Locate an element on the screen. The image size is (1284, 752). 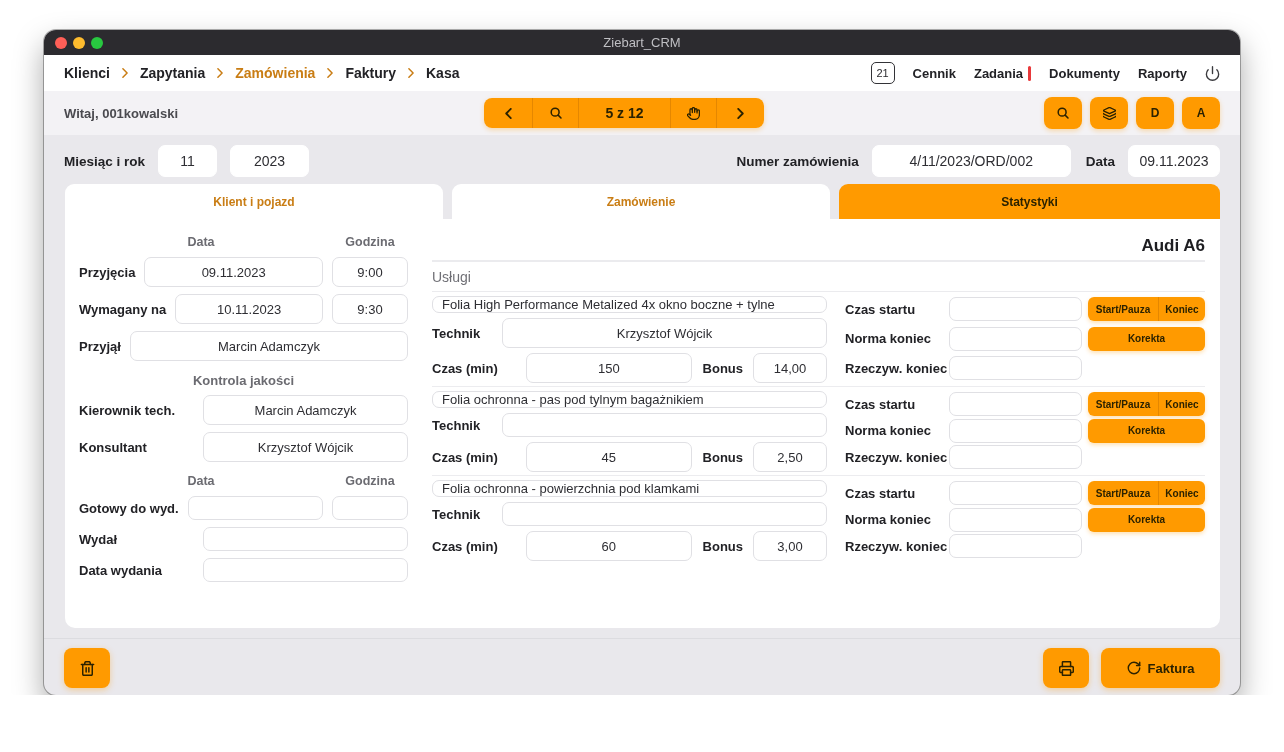
nav-link: Zadania is located at coordinates (998, 73).